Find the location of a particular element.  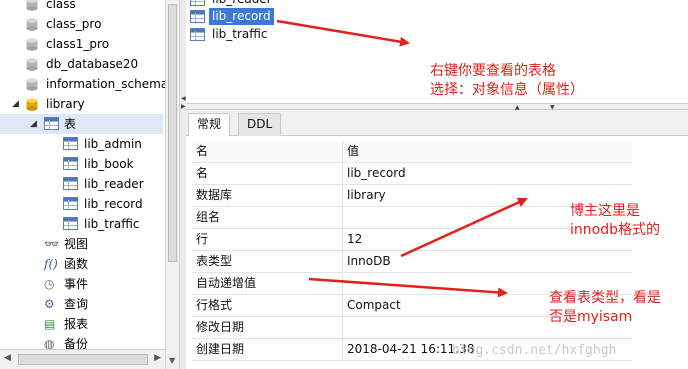

horizontal-scrollbar: ◀ ▶ is located at coordinates (82, 359).